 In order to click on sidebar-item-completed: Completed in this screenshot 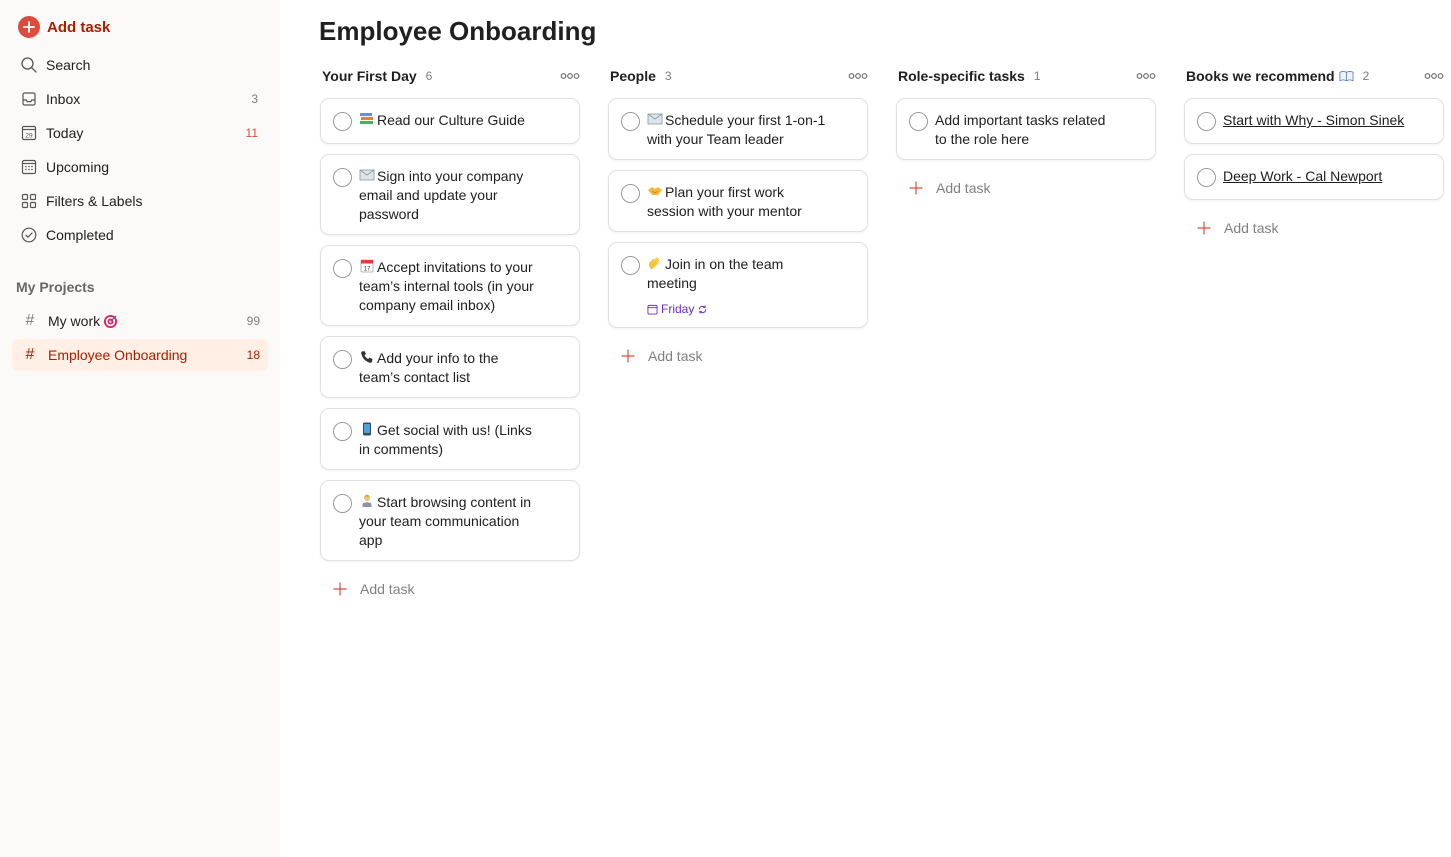, I will do `click(140, 235)`.